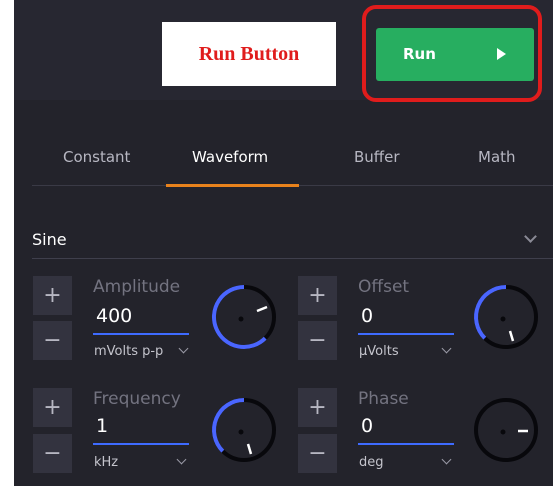 This screenshot has height=497, width=553. Describe the element at coordinates (244, 430) in the screenshot. I see `frequency-knob` at that location.